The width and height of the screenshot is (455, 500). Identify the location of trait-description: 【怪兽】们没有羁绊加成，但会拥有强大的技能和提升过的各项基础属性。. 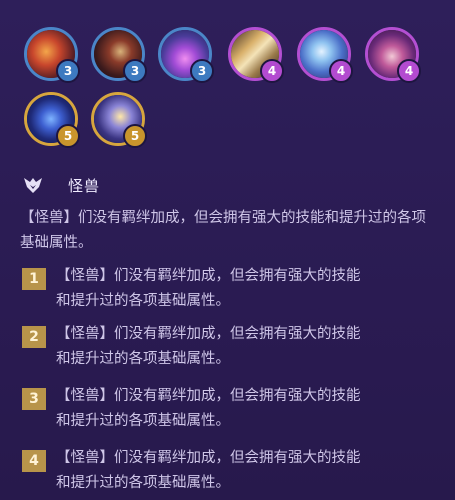
(223, 230).